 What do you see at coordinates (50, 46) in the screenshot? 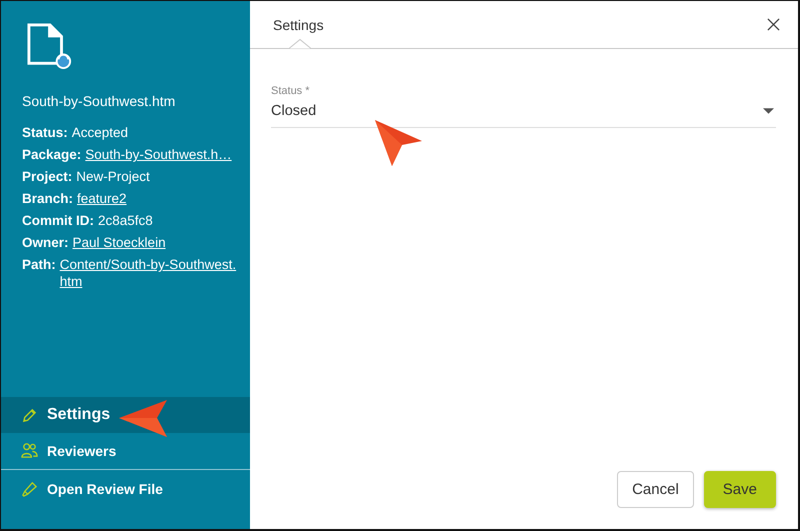
I see `locked-file-icon` at bounding box center [50, 46].